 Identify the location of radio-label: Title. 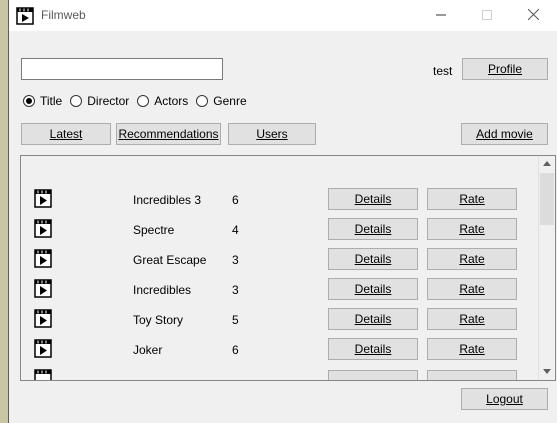
(51, 101).